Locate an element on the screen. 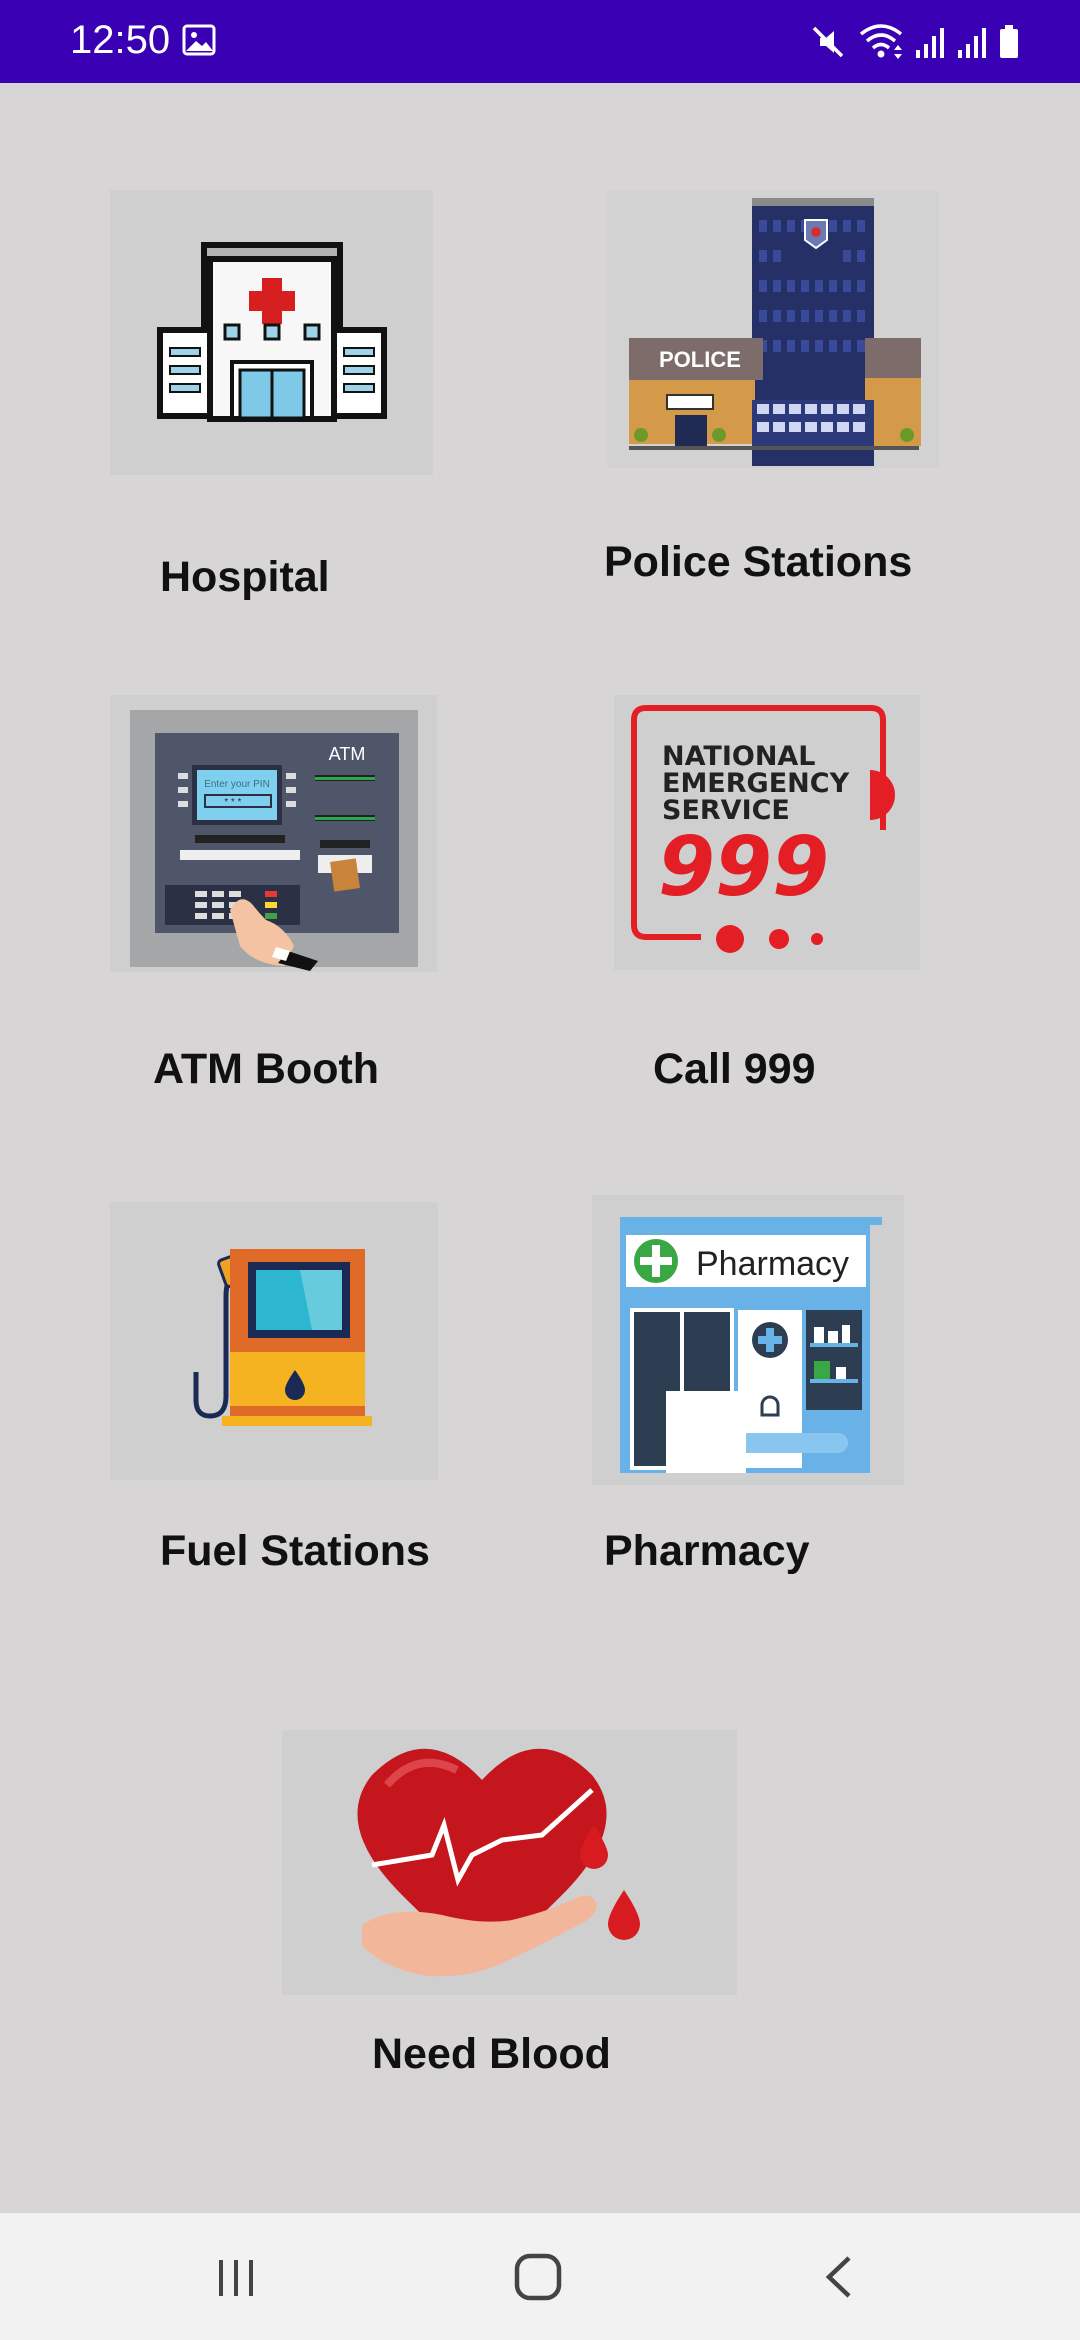 This screenshot has height=2340, width=1080. pharmacy-sign-text: Pharmacy is located at coordinates (772, 1264).